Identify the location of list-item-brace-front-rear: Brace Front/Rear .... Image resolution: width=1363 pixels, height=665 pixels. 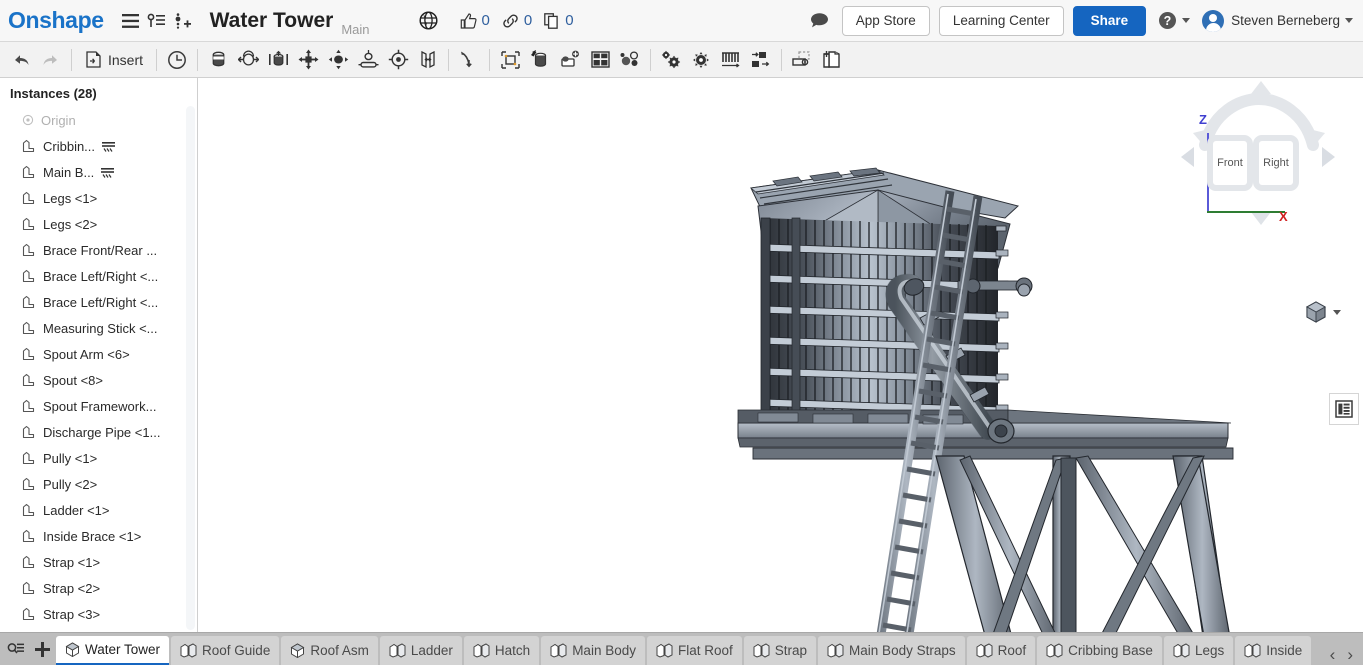
(98, 250).